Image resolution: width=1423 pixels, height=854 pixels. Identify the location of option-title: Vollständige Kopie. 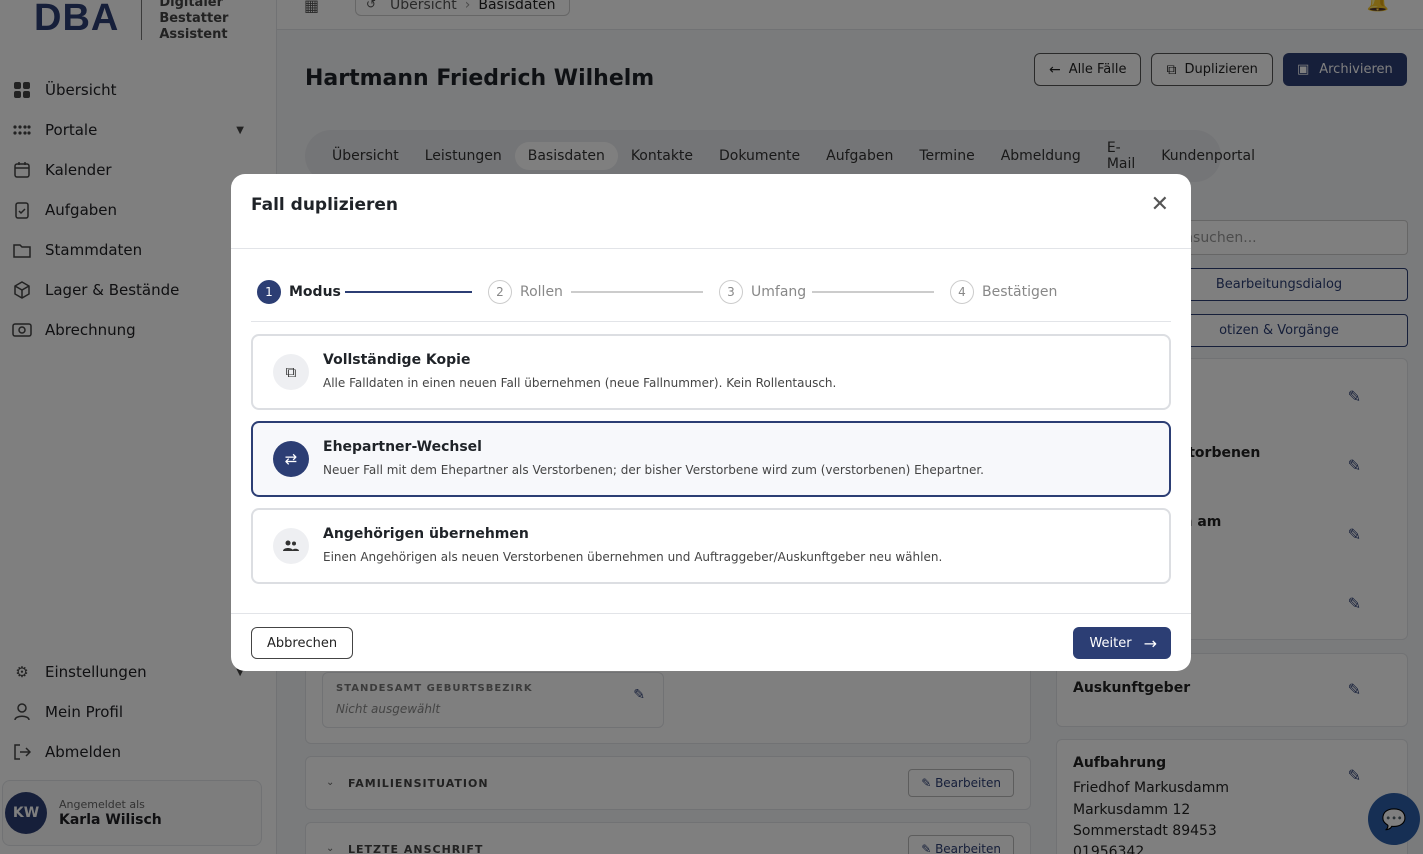
(397, 360).